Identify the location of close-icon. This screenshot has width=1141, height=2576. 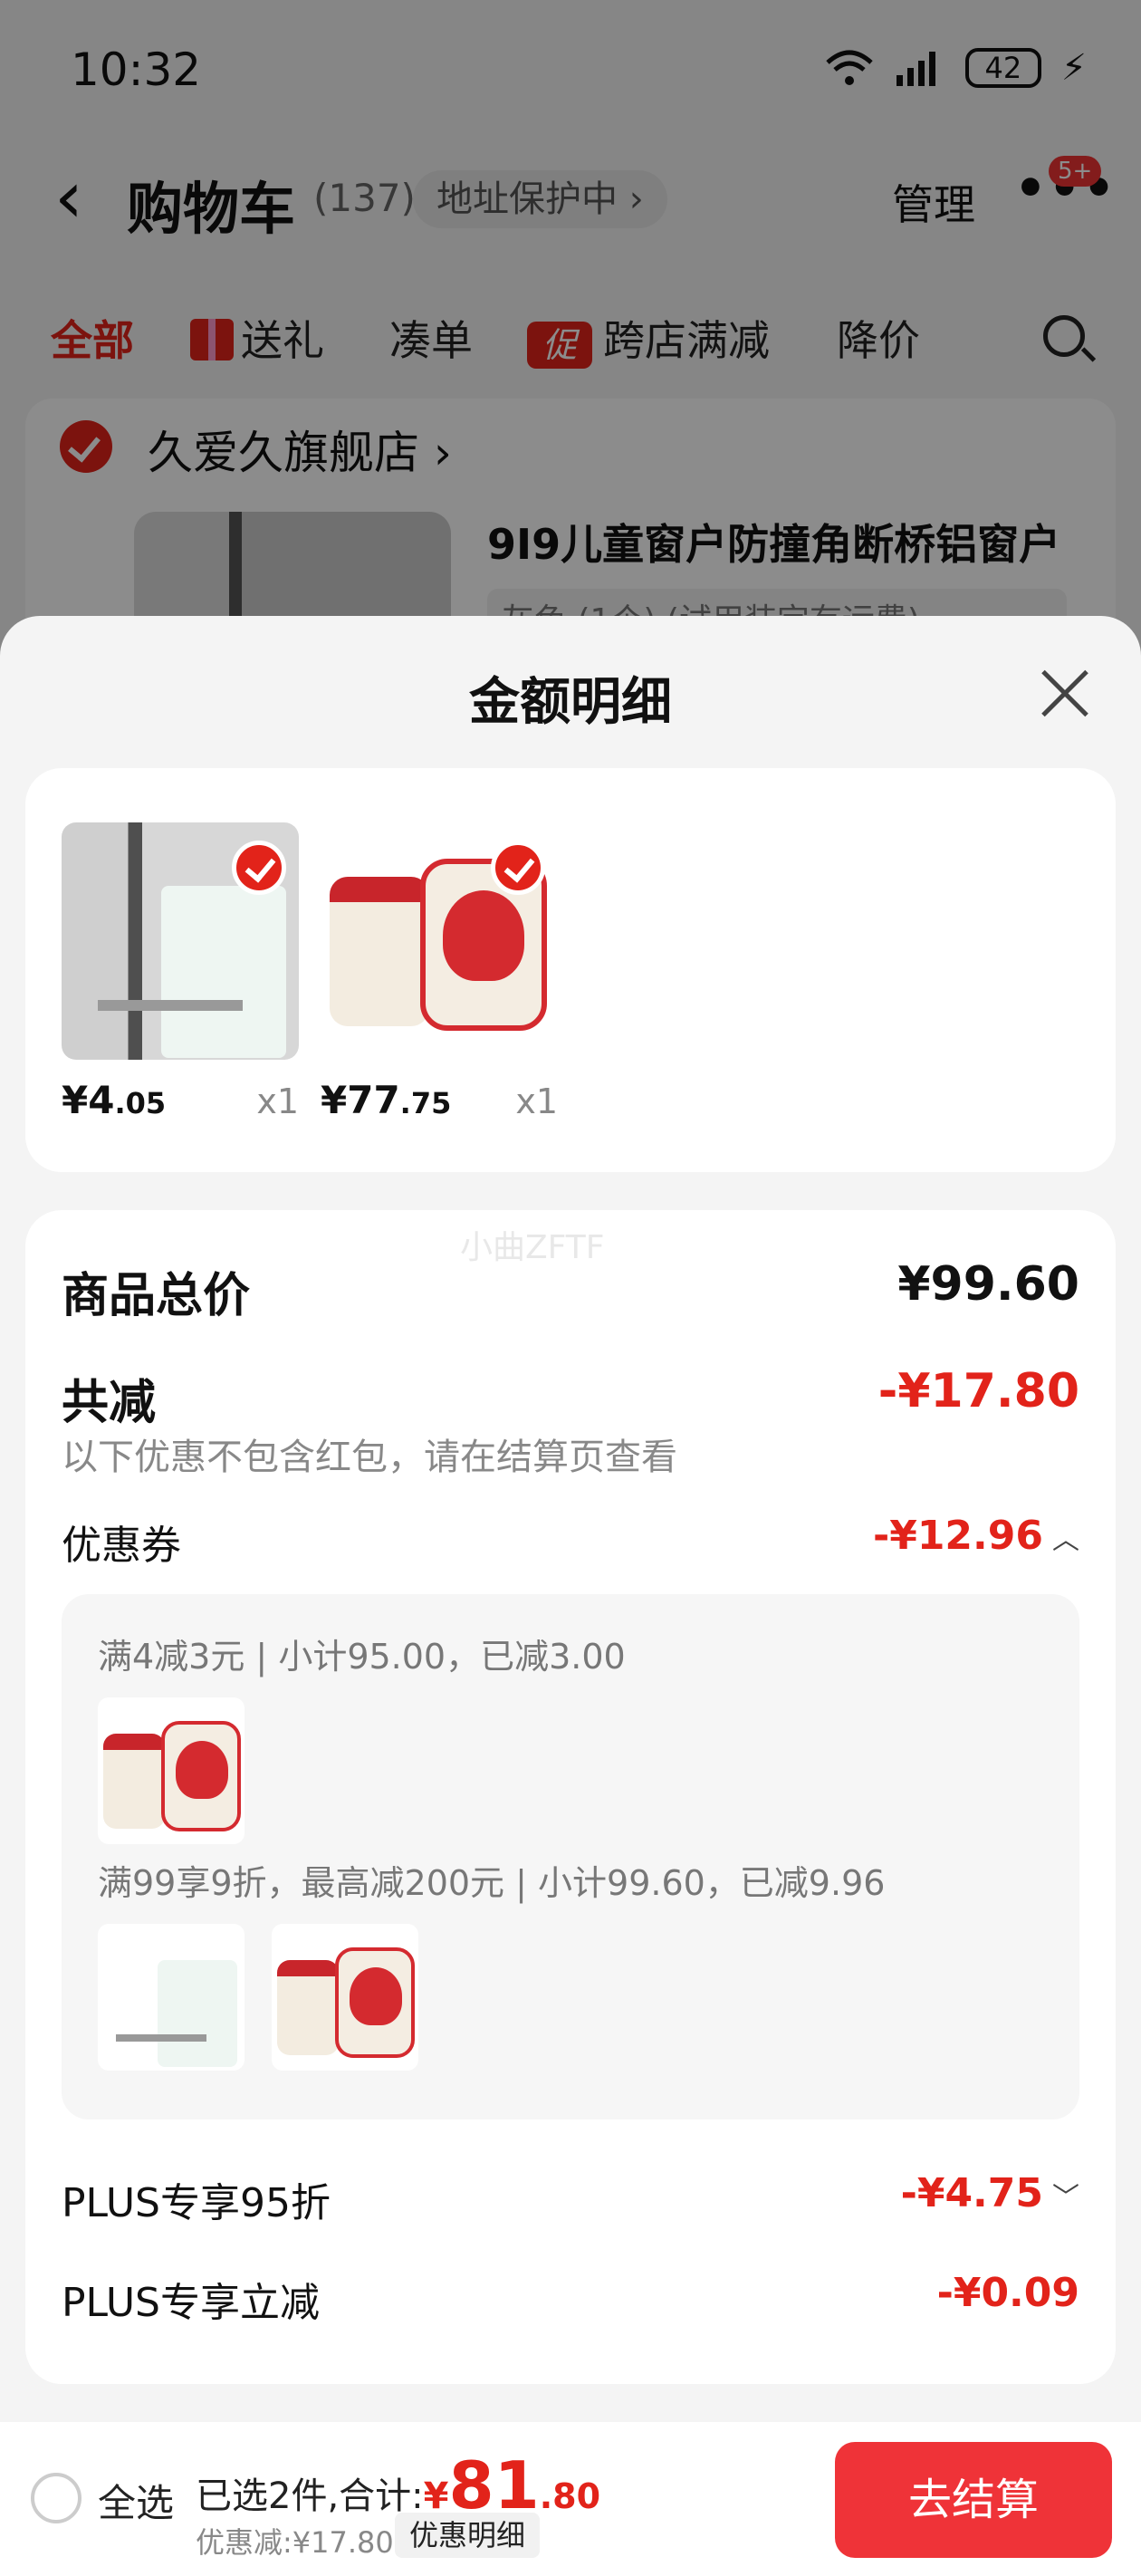
(1065, 694).